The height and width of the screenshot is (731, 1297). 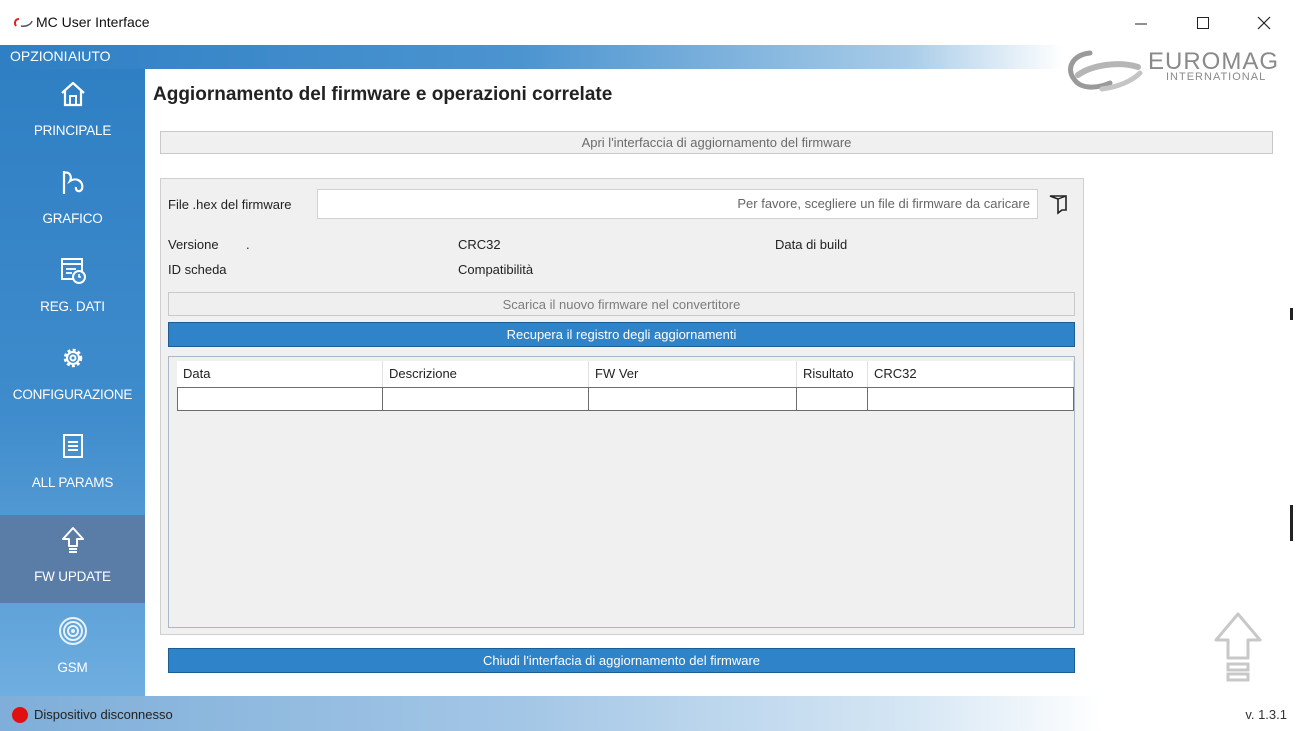 I want to click on minimize-button, so click(x=1141, y=23).